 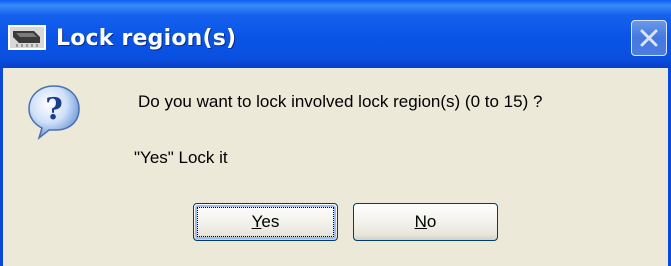 What do you see at coordinates (146, 38) in the screenshot?
I see `dialog-title: Lock region(s)` at bounding box center [146, 38].